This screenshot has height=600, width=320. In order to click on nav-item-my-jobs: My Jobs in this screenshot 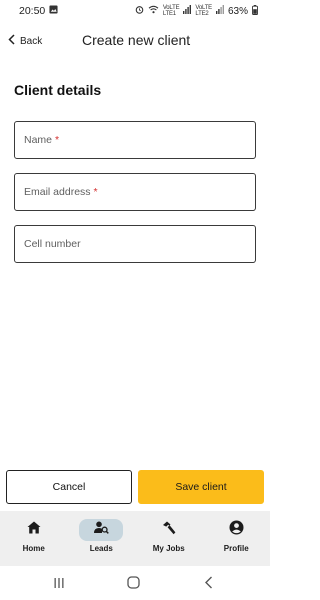, I will do `click(169, 538)`.